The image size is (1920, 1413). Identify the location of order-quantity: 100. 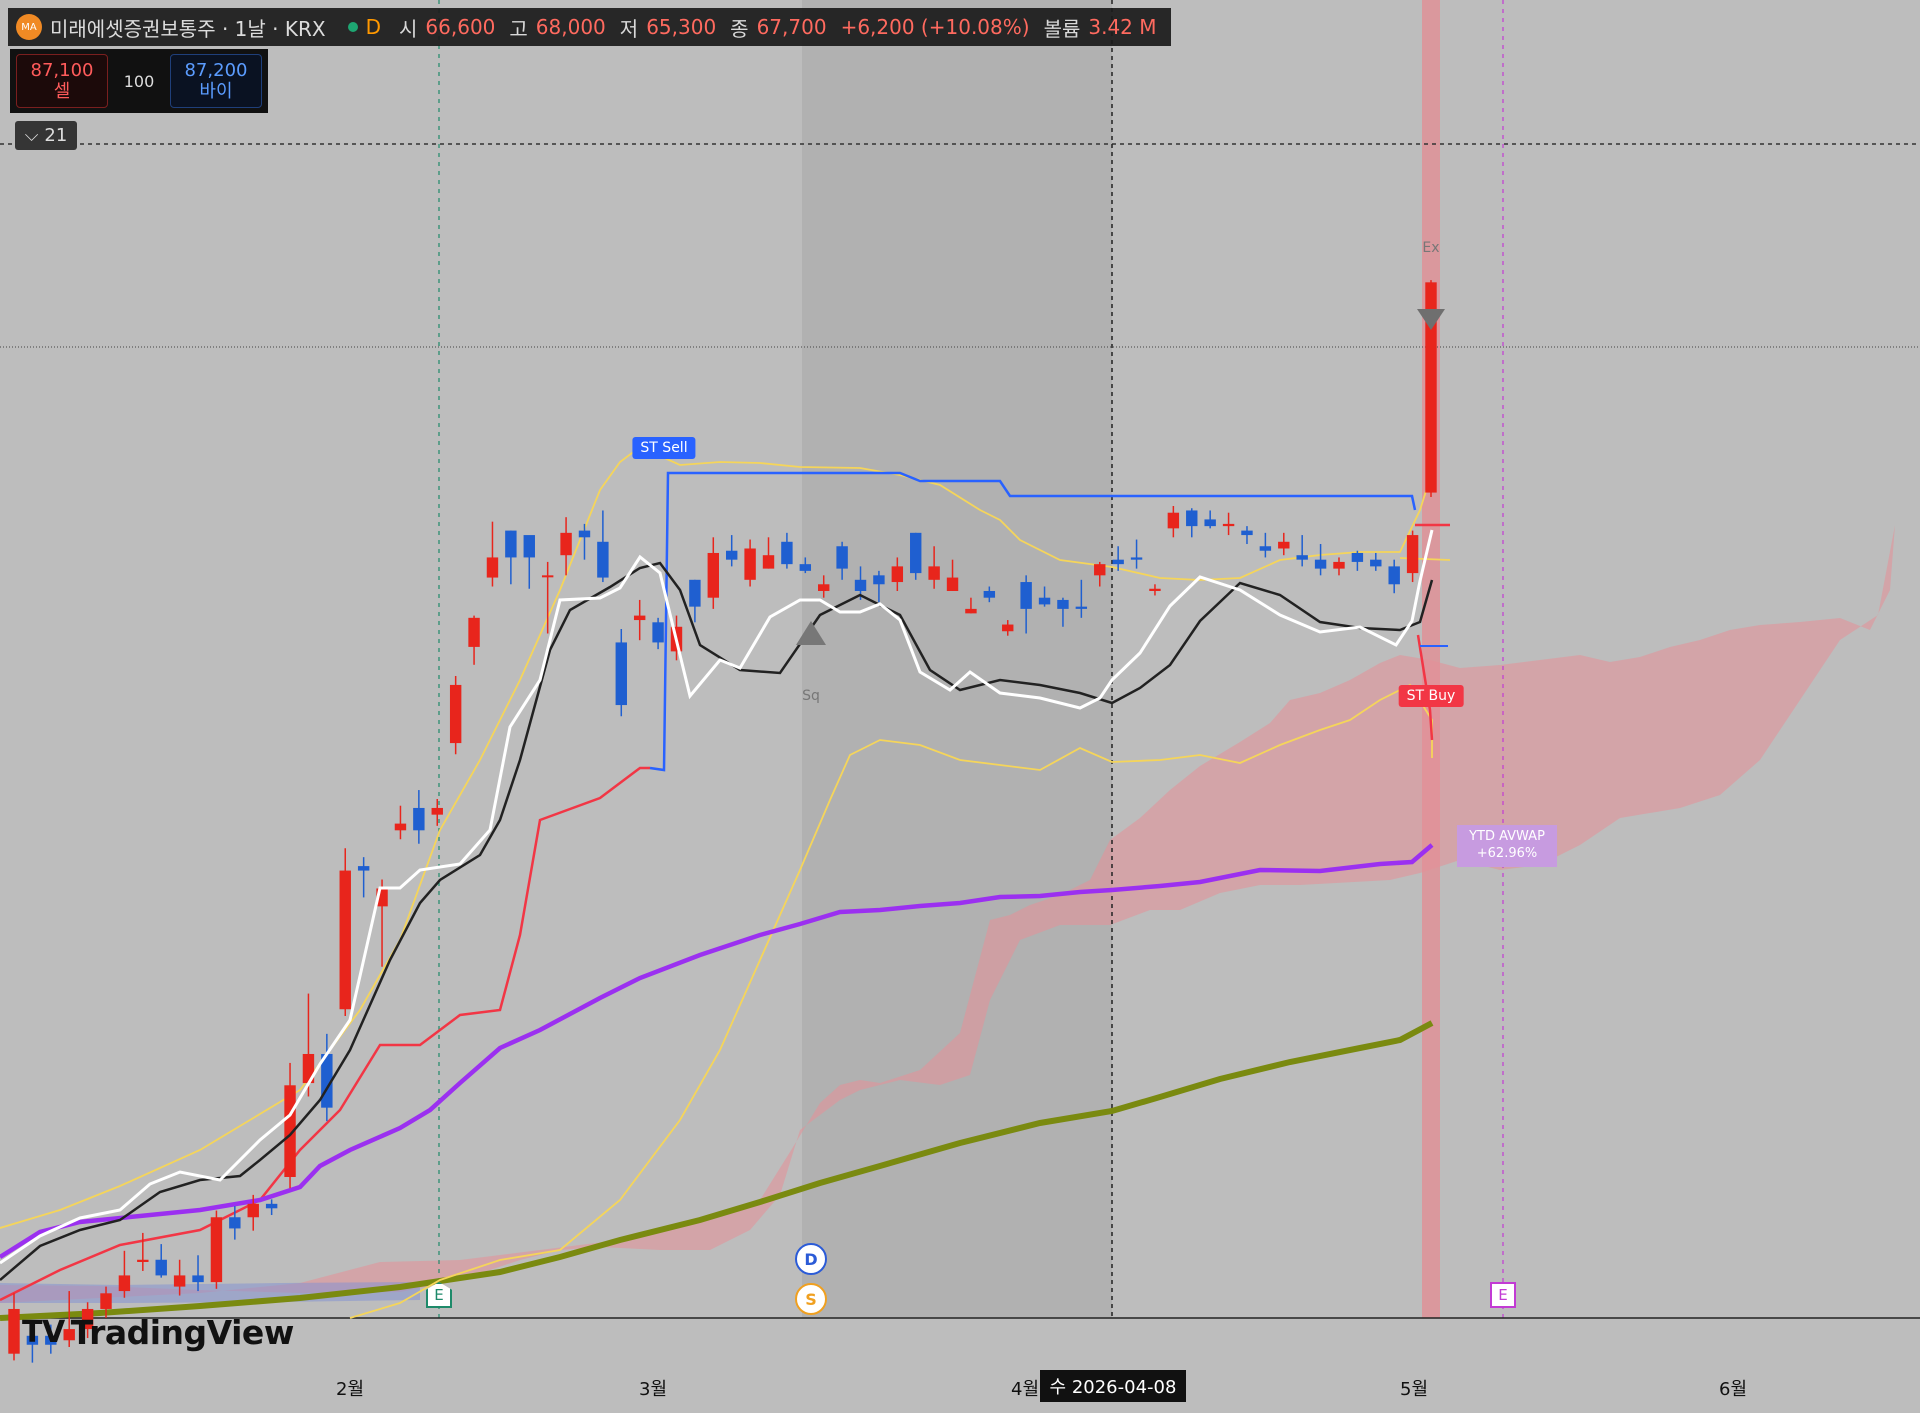
(139, 81).